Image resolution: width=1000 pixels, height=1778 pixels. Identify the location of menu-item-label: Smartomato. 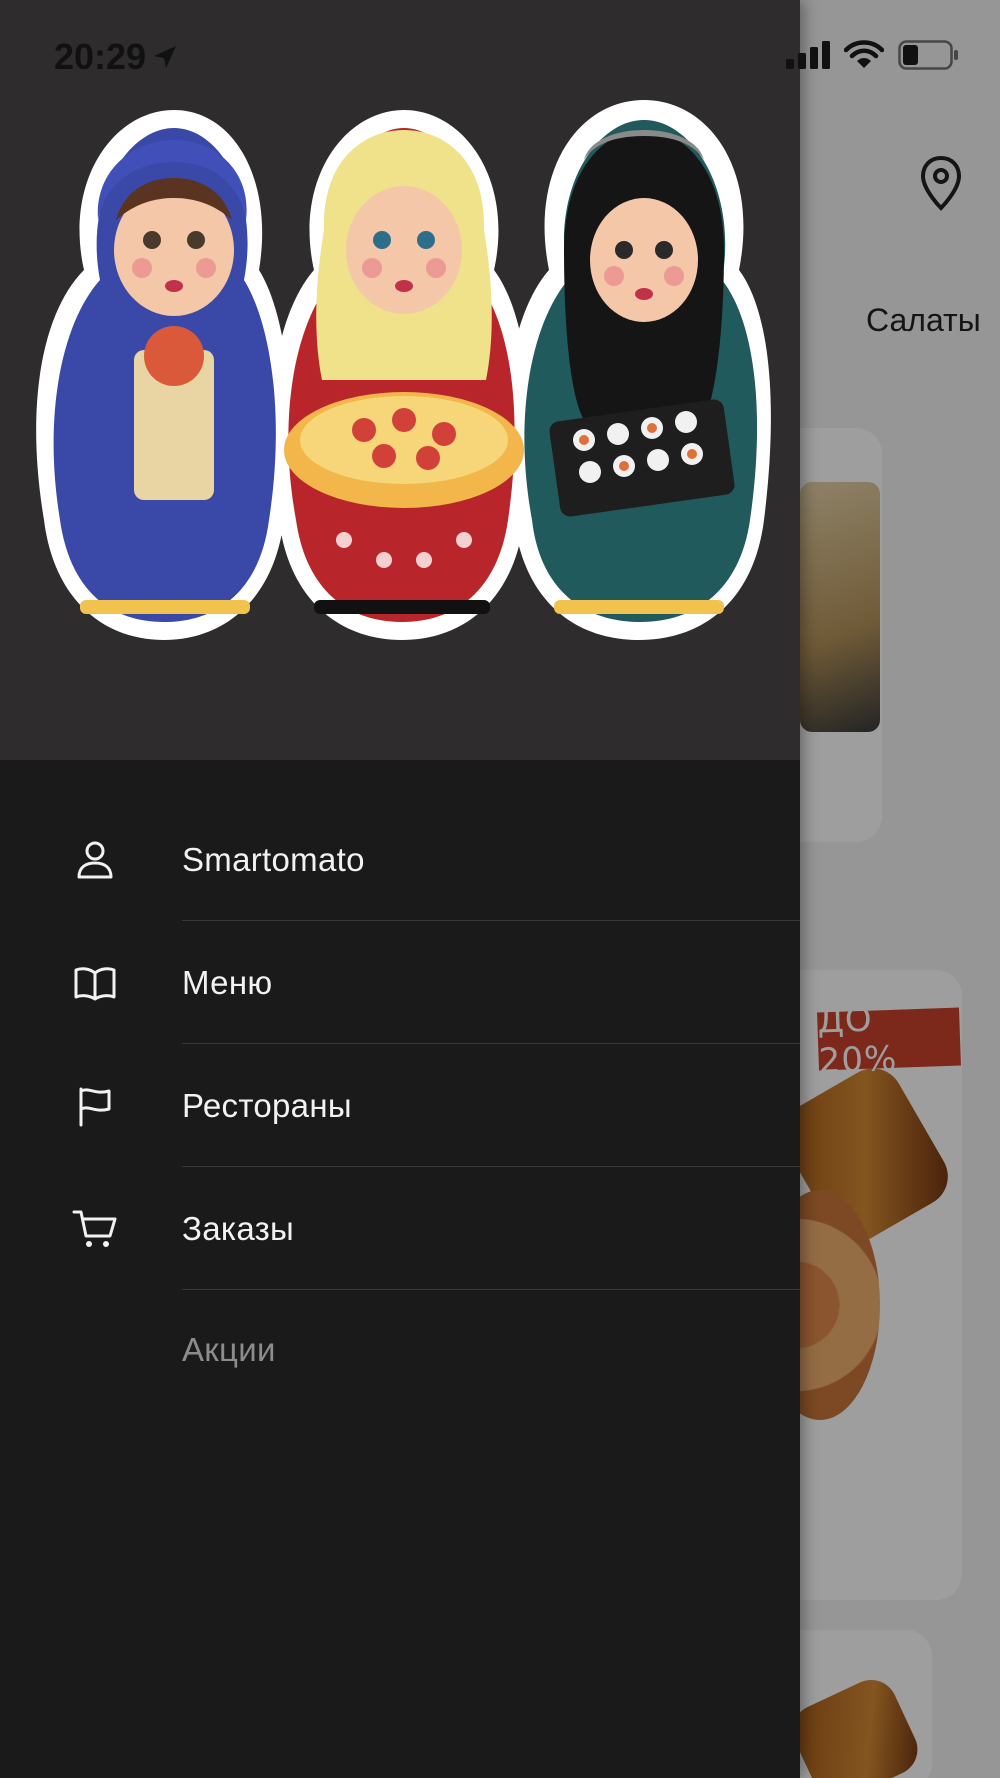
(273, 859).